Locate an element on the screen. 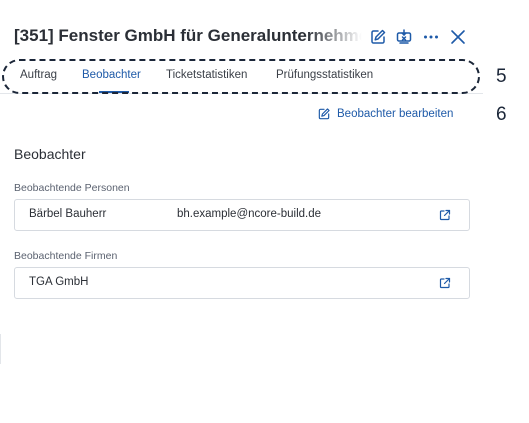 Image resolution: width=529 pixels, height=423 pixels. more-icon is located at coordinates (431, 37).